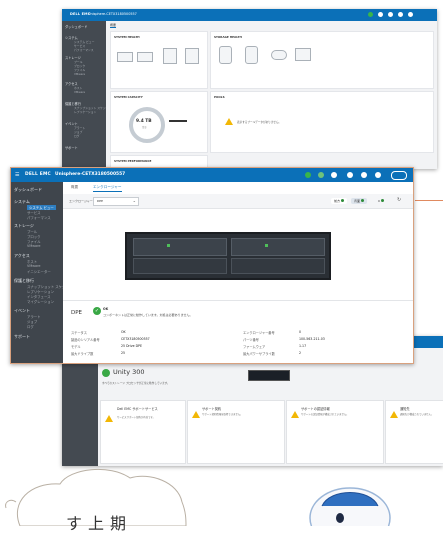 Image resolution: width=443 pixels, height=534 pixels. I want to click on prop-key: 最大パワーサプライ数, so click(259, 354).